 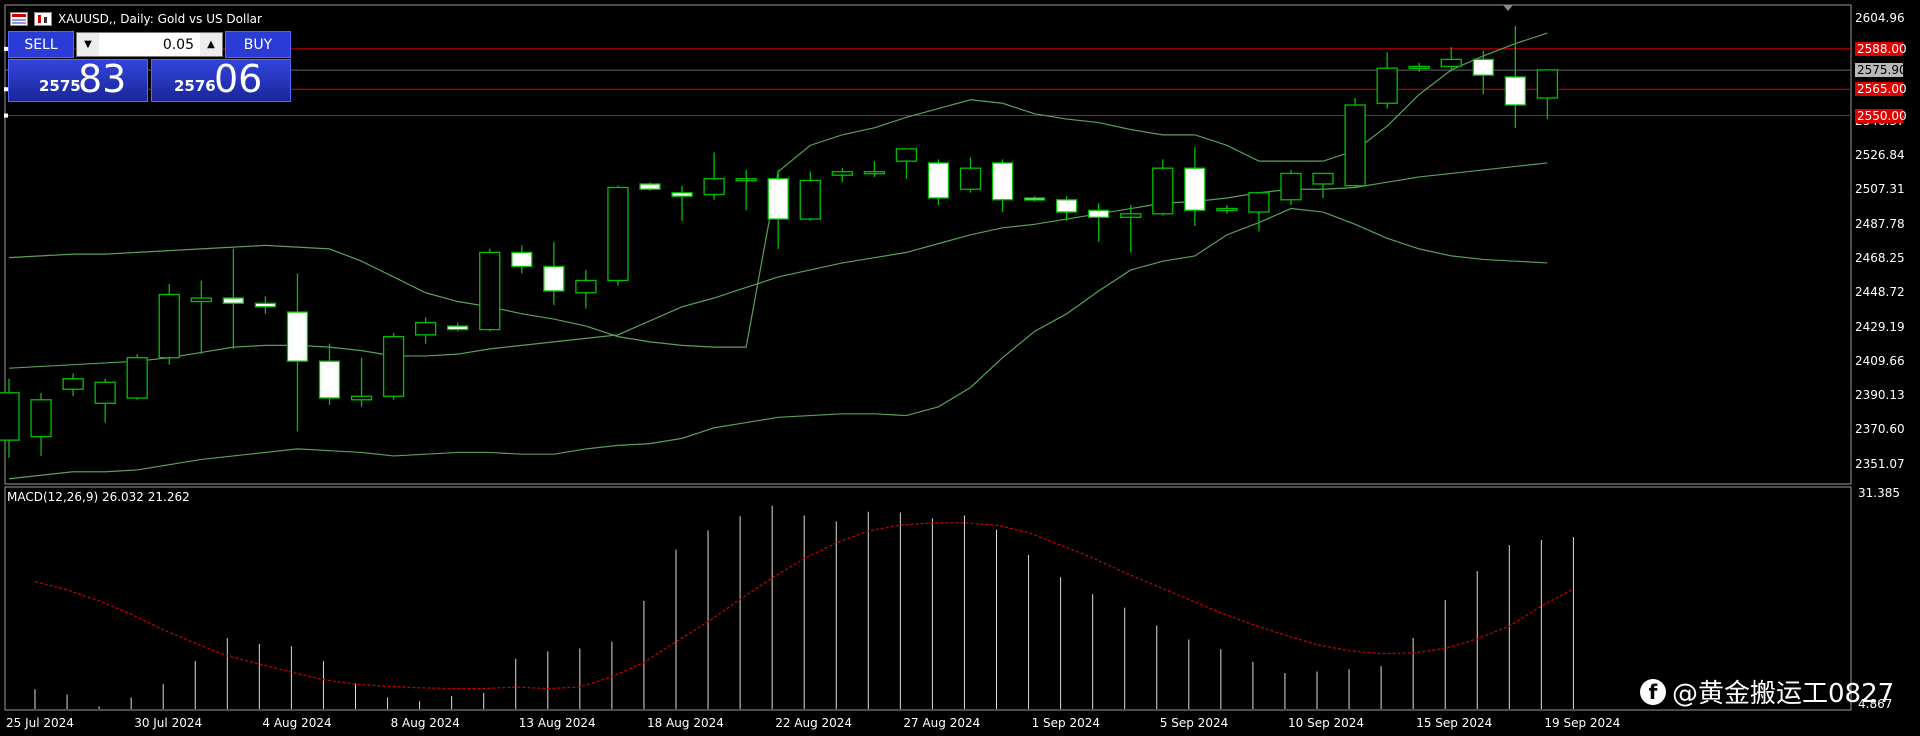 What do you see at coordinates (1881, 70) in the screenshot?
I see `price-tag: 2575.90` at bounding box center [1881, 70].